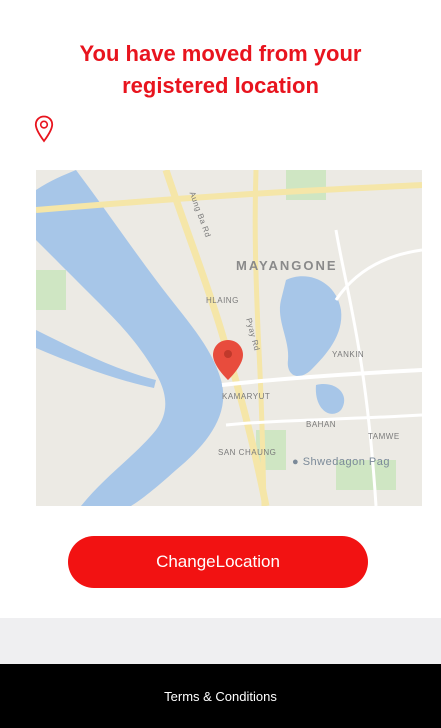 The image size is (441, 728). I want to click on change-location-button: ChangeLocation, so click(218, 562).